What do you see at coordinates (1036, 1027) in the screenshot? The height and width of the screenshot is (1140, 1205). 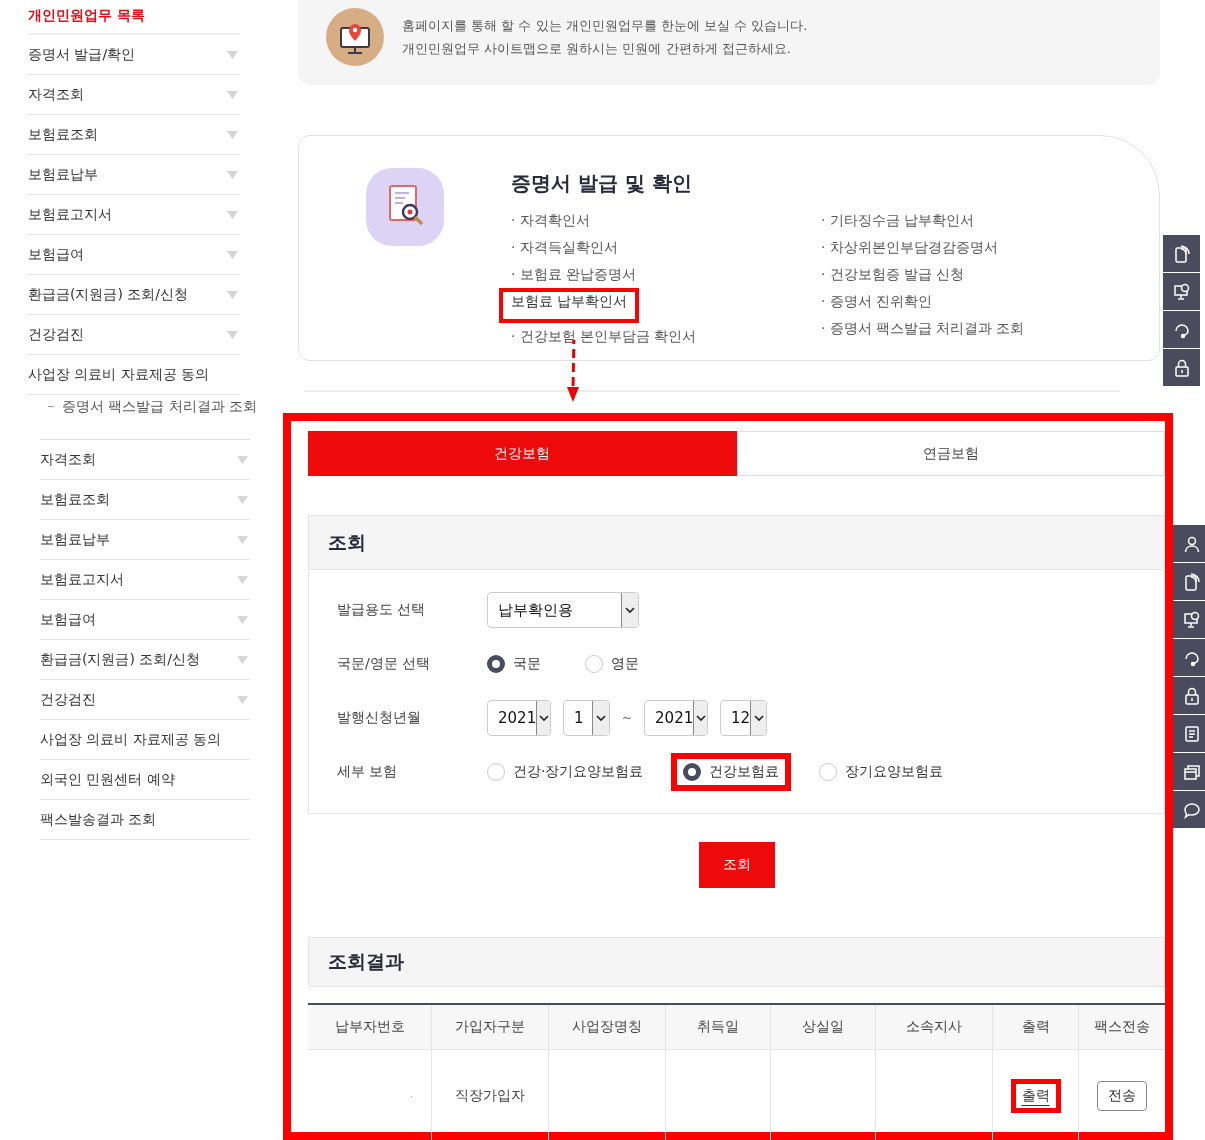 I see `column-header: 출력` at bounding box center [1036, 1027].